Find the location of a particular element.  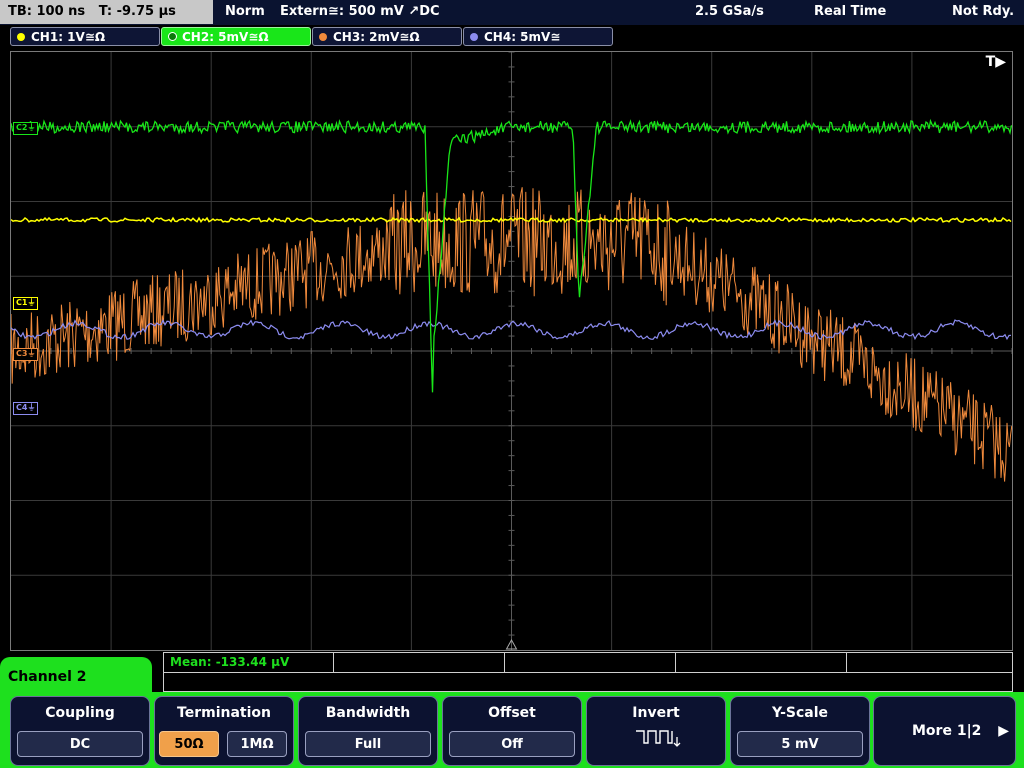

termination-50ohm-button: 50Ω is located at coordinates (189, 744).